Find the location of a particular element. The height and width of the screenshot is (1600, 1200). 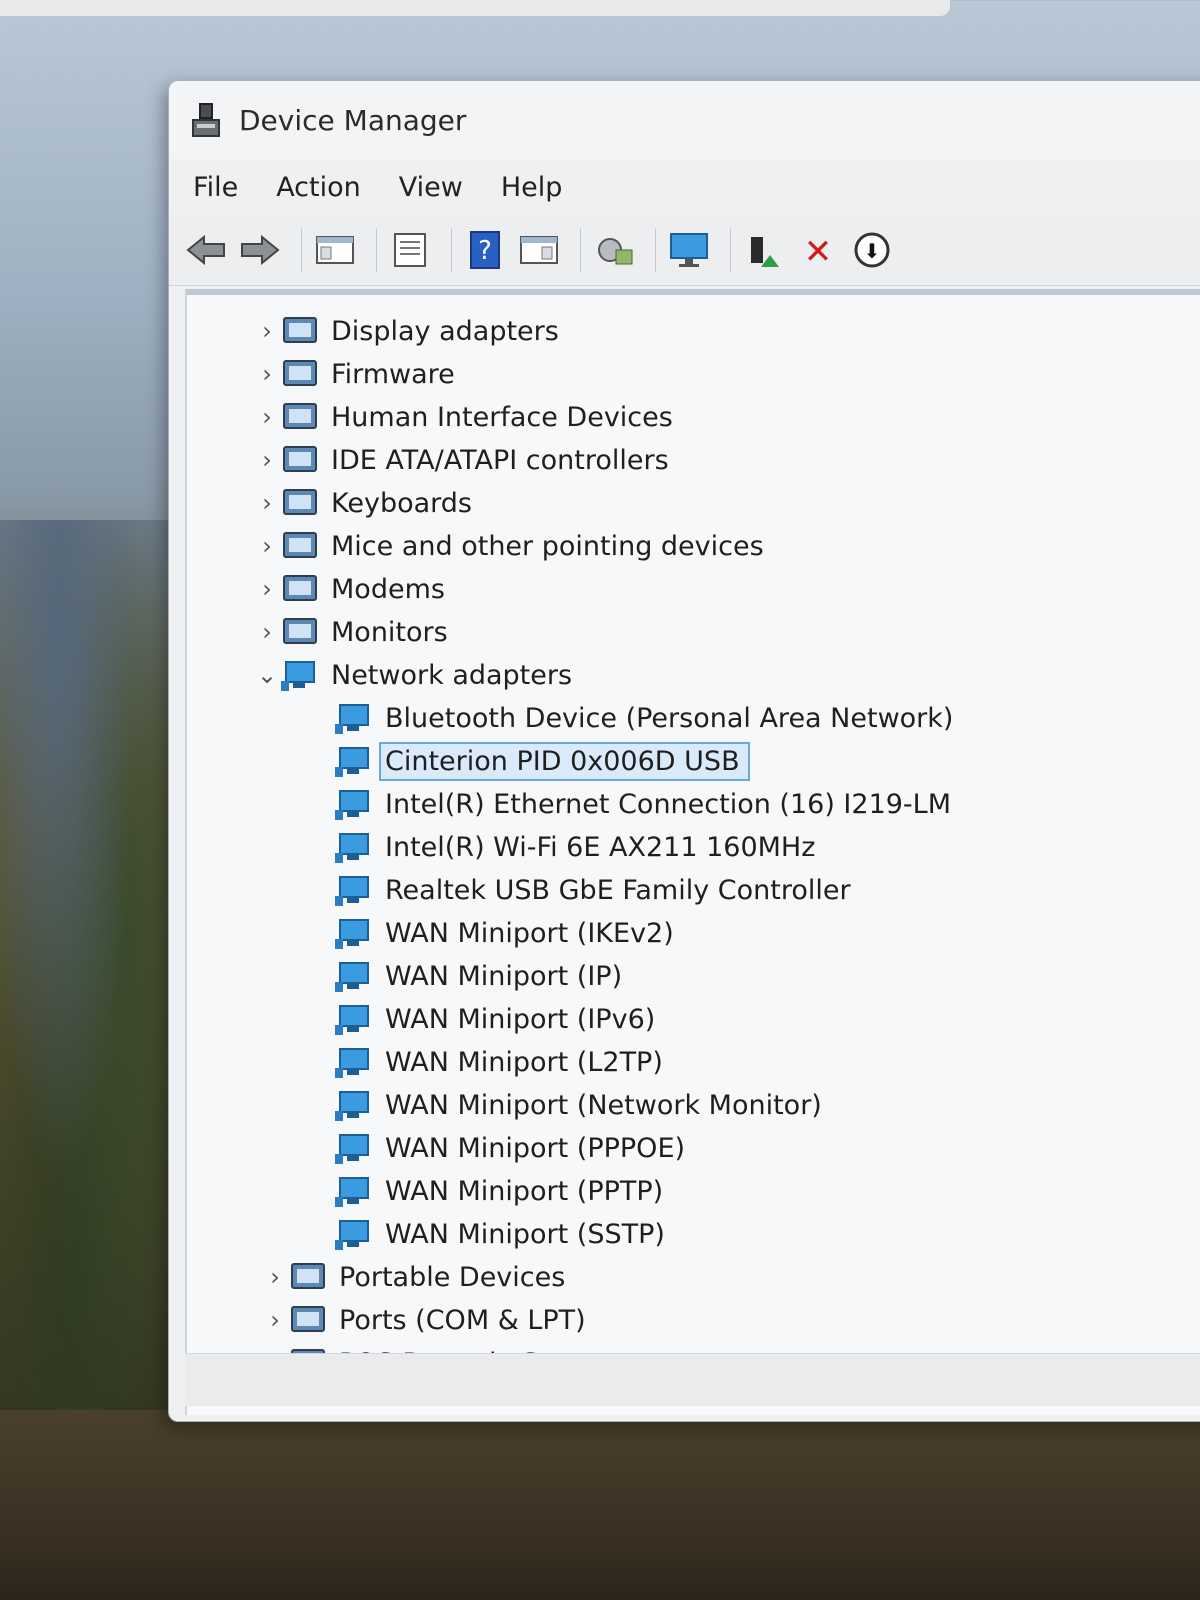

port-icon is located at coordinates (308, 1320).